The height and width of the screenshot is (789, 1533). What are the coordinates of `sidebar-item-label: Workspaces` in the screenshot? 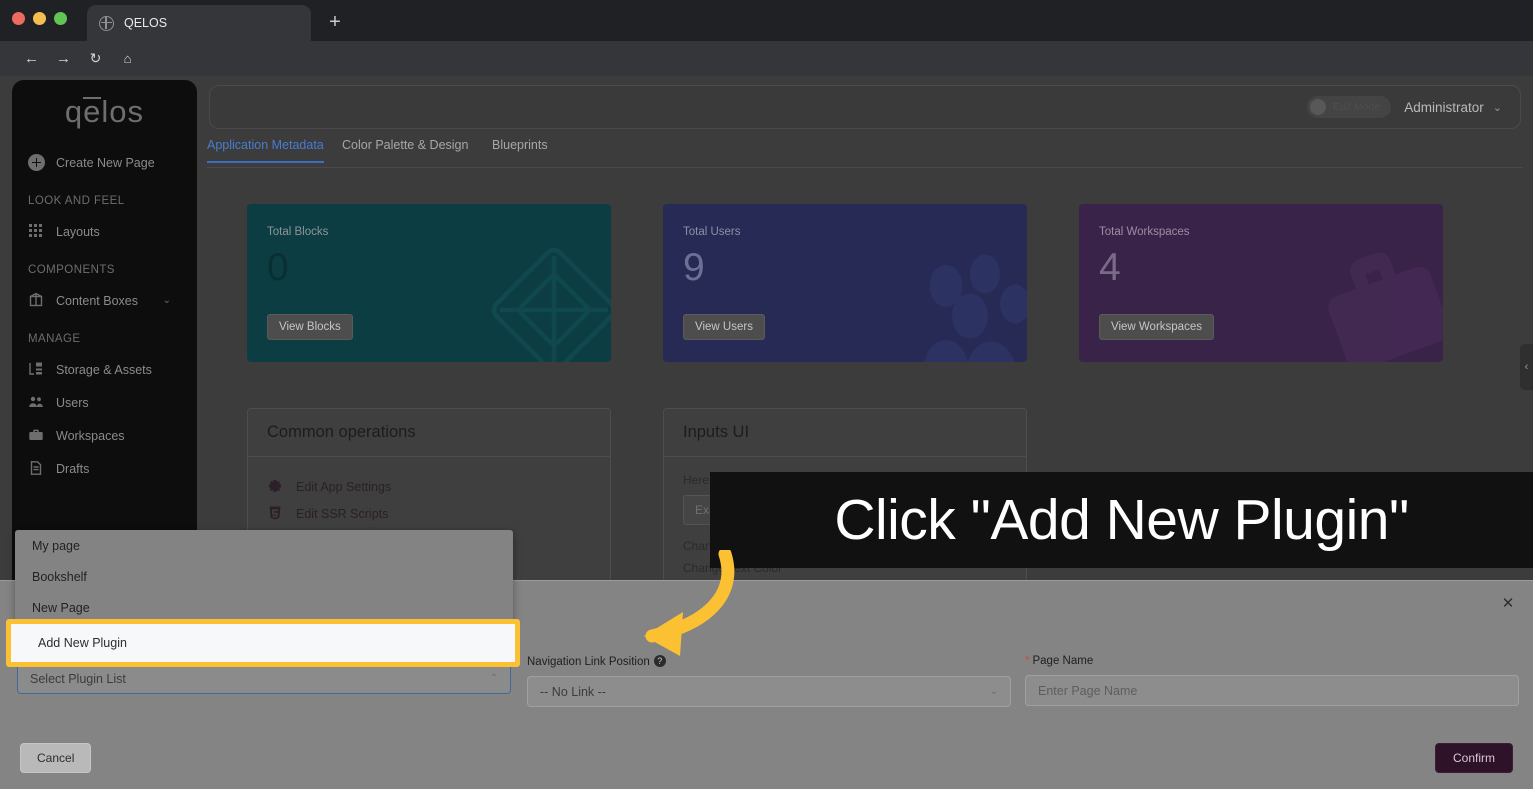 It's located at (90, 435).